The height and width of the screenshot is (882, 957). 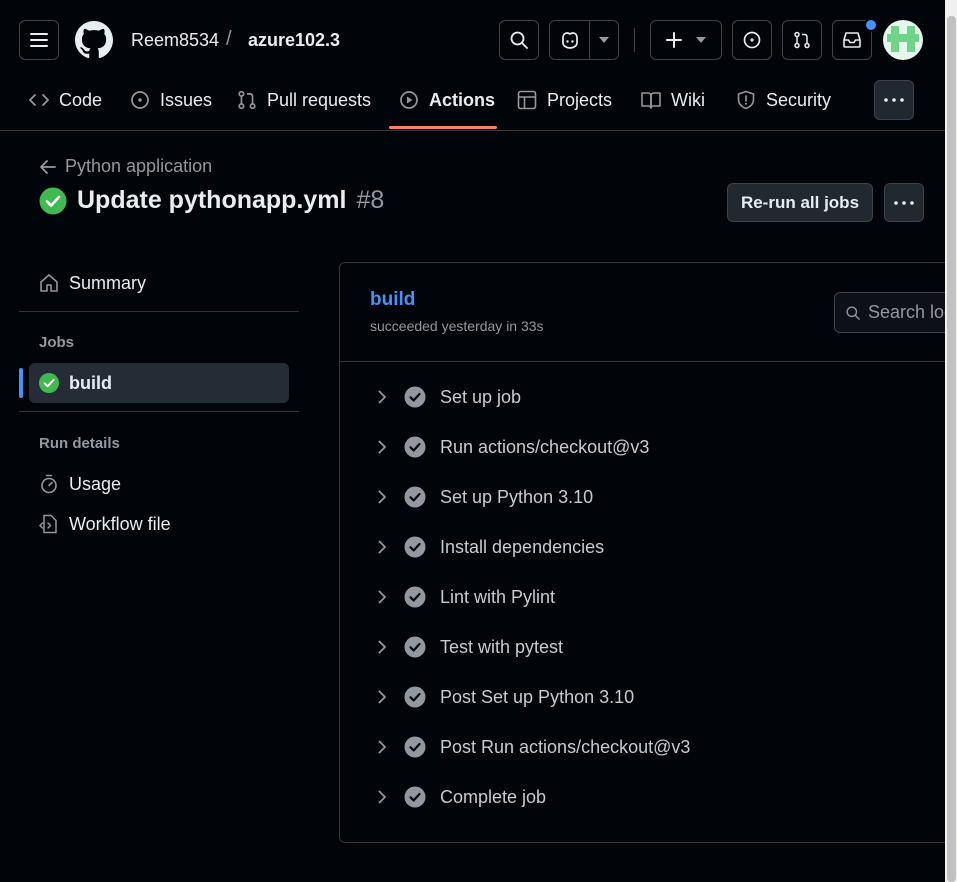 I want to click on step-label: Post Set up Python 3.10, so click(x=537, y=696).